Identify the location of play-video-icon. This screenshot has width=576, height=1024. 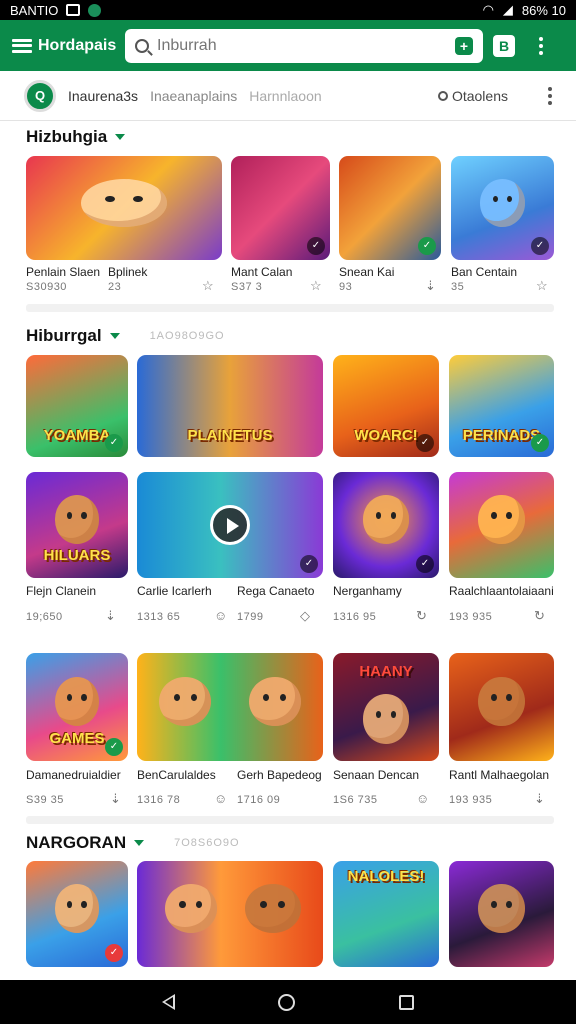
(230, 525).